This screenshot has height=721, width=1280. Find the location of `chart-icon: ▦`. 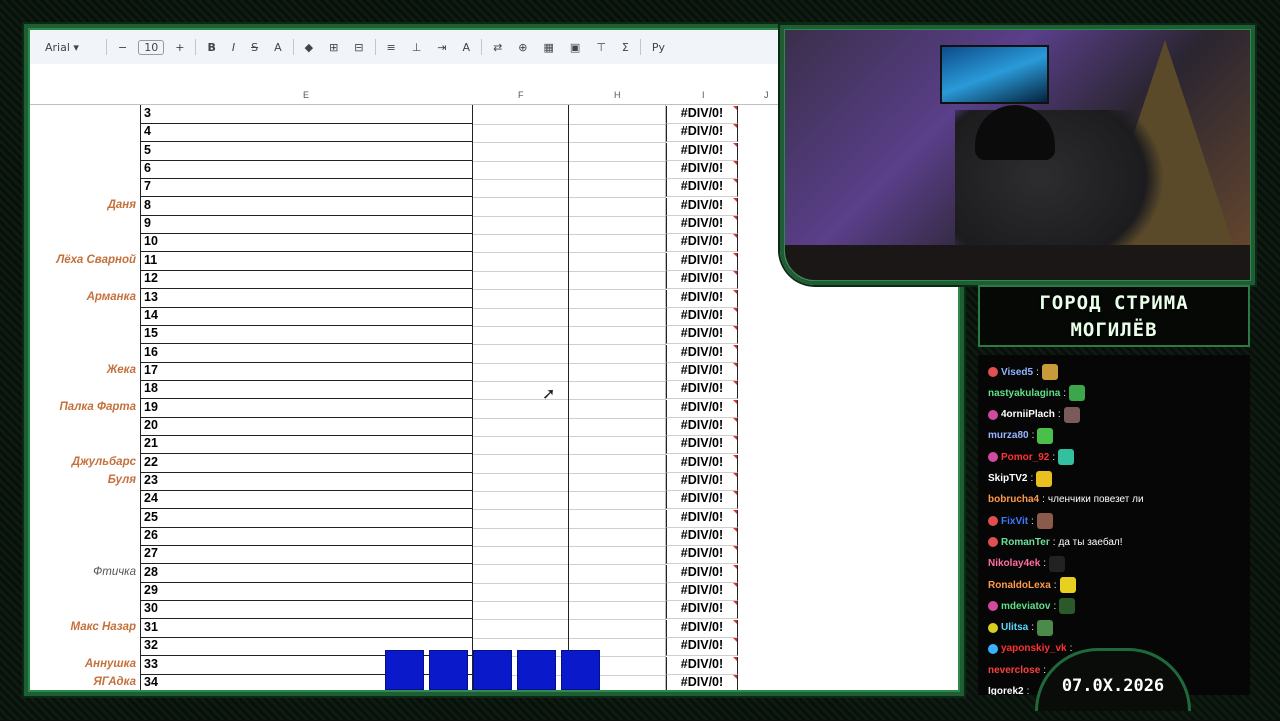

chart-icon: ▦ is located at coordinates (549, 47).